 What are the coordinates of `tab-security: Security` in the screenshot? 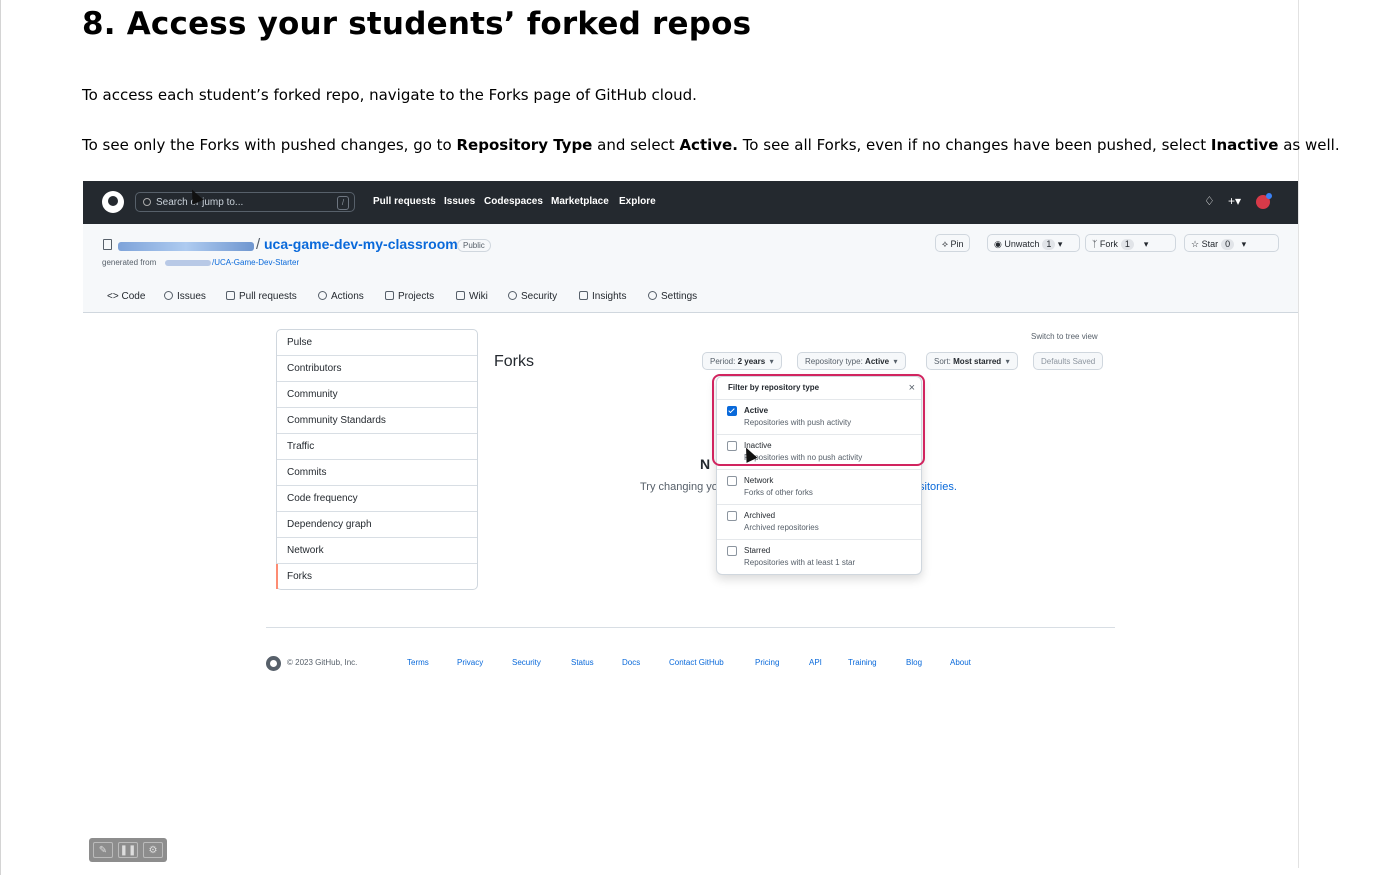 It's located at (532, 296).